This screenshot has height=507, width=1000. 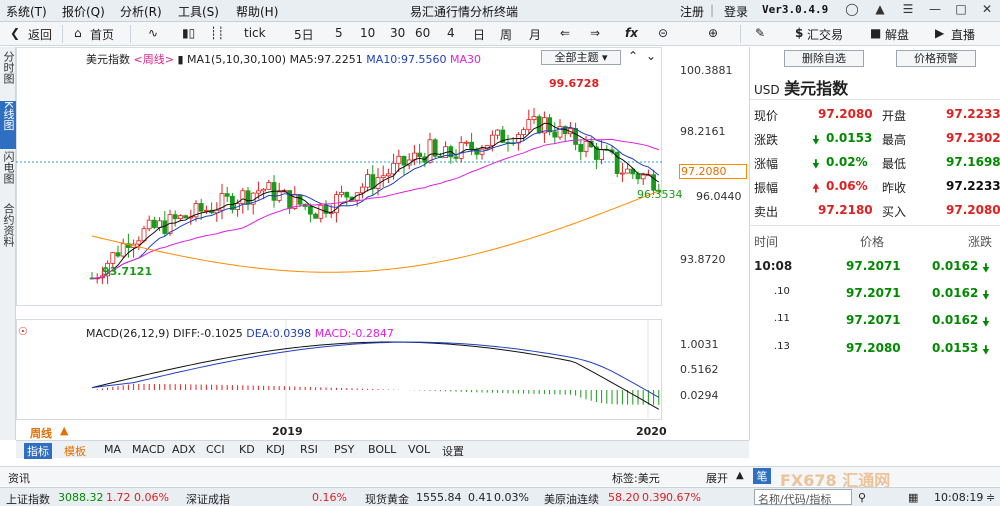 What do you see at coordinates (275, 449) in the screenshot?
I see `tab-kdj: KDJ` at bounding box center [275, 449].